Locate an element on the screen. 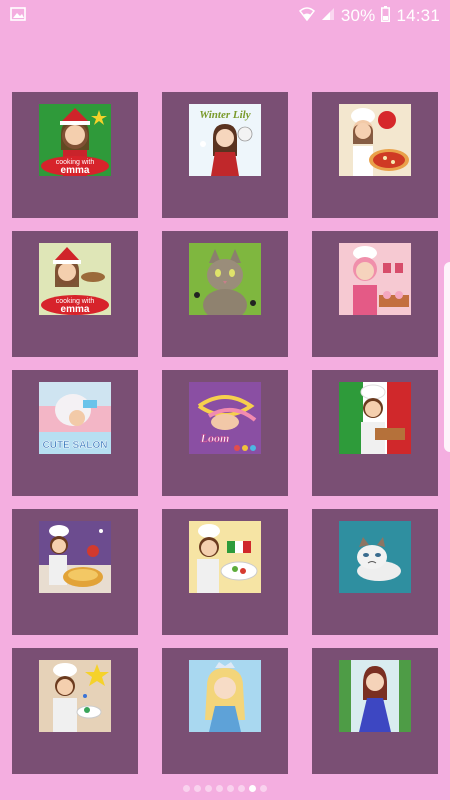  loom-bracelet-icon: Loom is located at coordinates (225, 418).